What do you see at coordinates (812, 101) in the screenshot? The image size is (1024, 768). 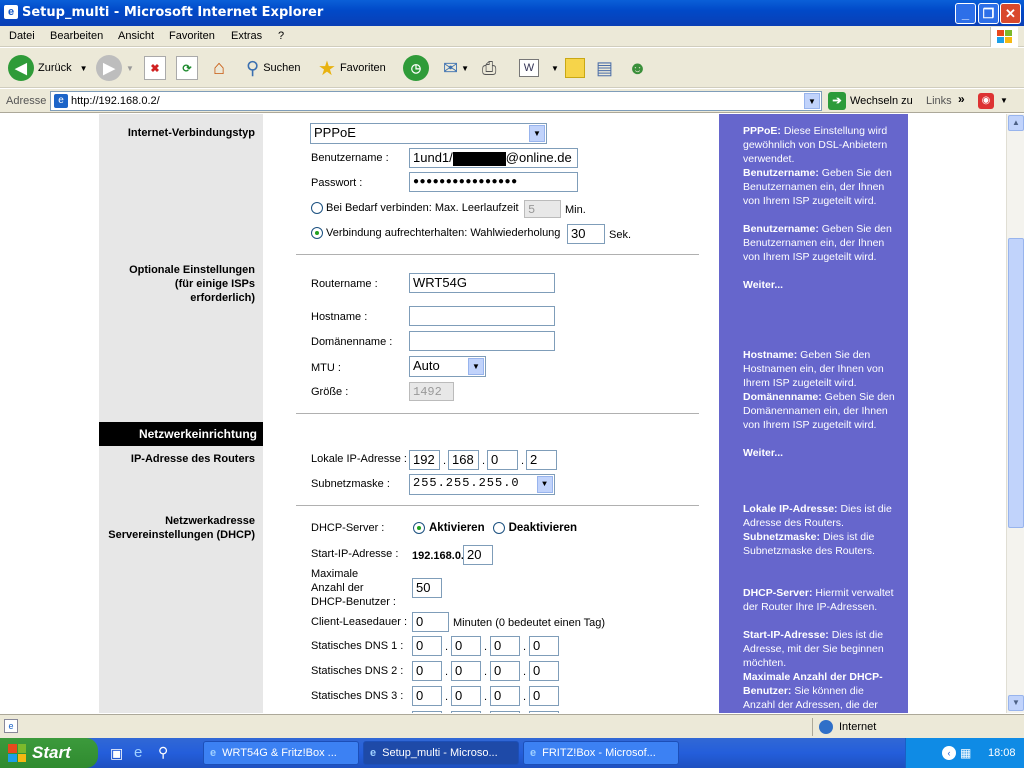 I see `address-dropdown-button: ▼` at bounding box center [812, 101].